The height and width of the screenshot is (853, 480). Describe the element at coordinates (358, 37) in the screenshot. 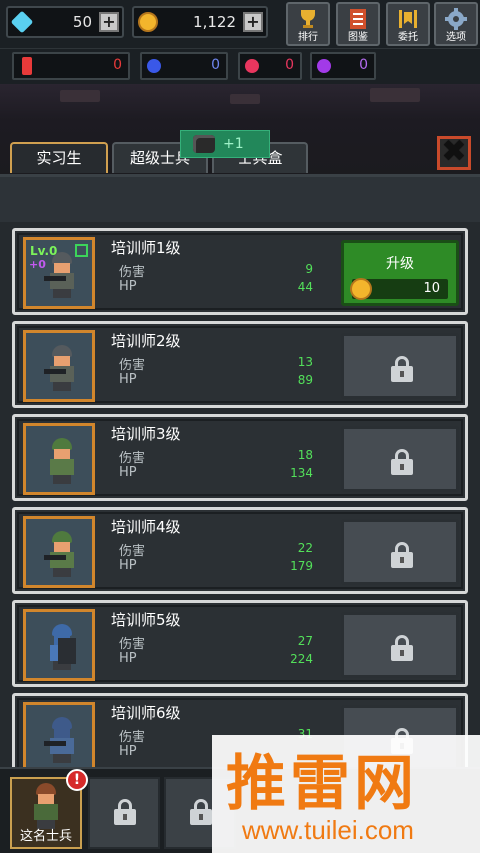

I see `codex-label: 图鉴` at that location.